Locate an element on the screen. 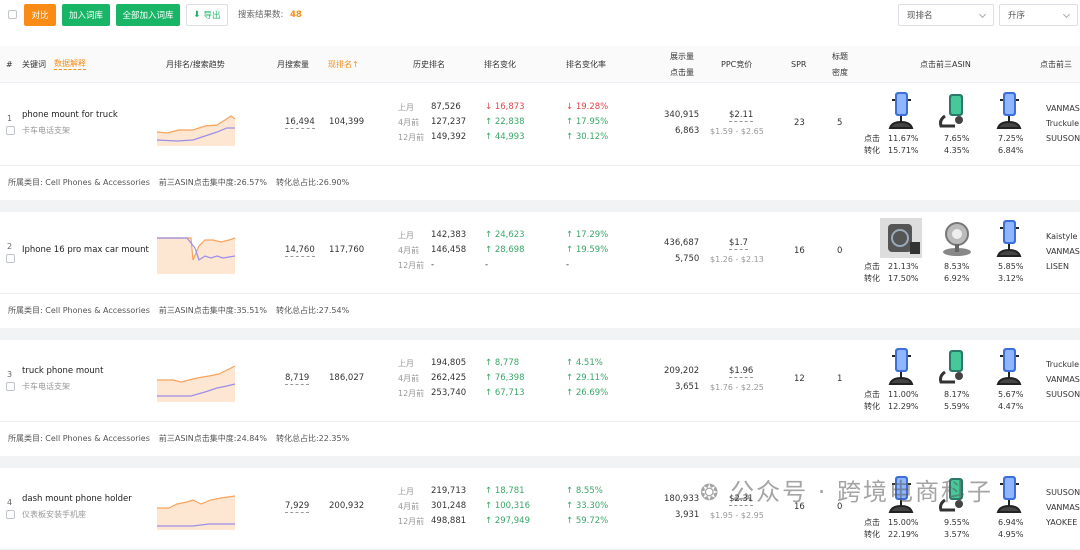 Image resolution: width=1080 pixels, height=550 pixels. col-keyword: 关键词 is located at coordinates (34, 64).